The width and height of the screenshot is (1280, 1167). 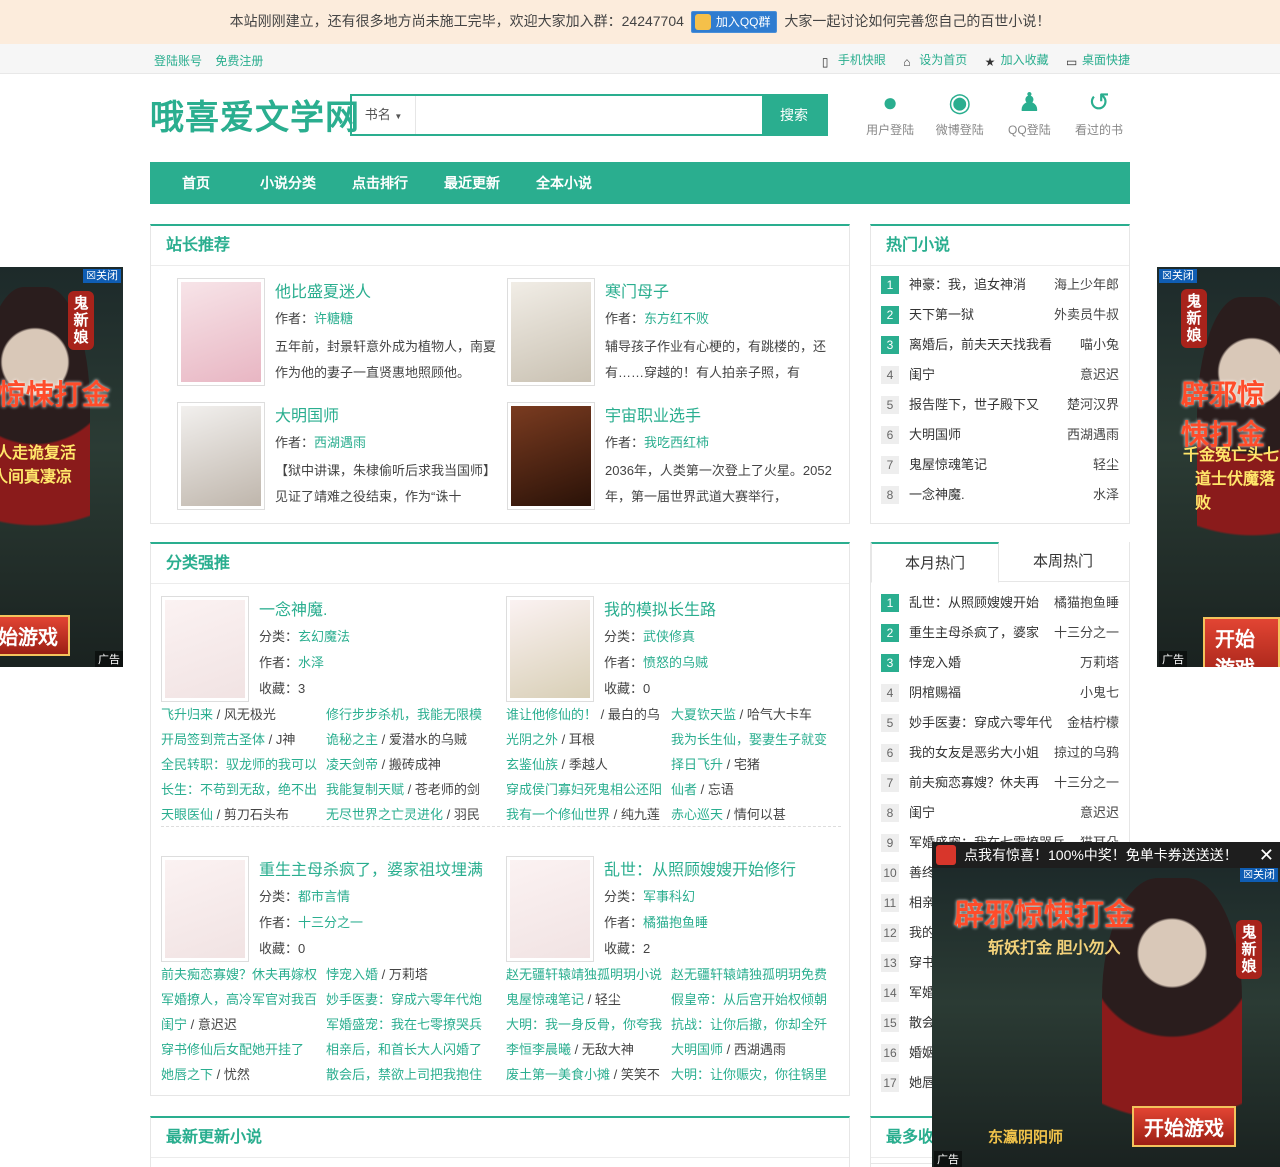 What do you see at coordinates (753, 1049) in the screenshot?
I see `book-link: 大明国师 / 西湖遇雨` at bounding box center [753, 1049].